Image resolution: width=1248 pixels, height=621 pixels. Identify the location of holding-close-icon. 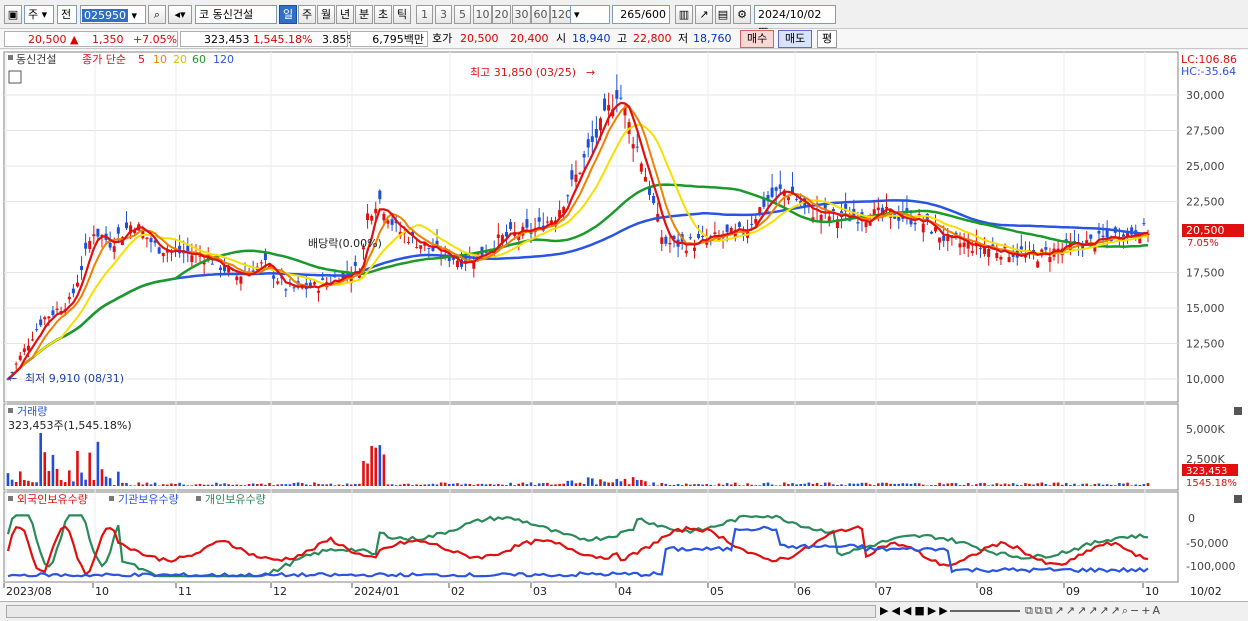
(1238, 499).